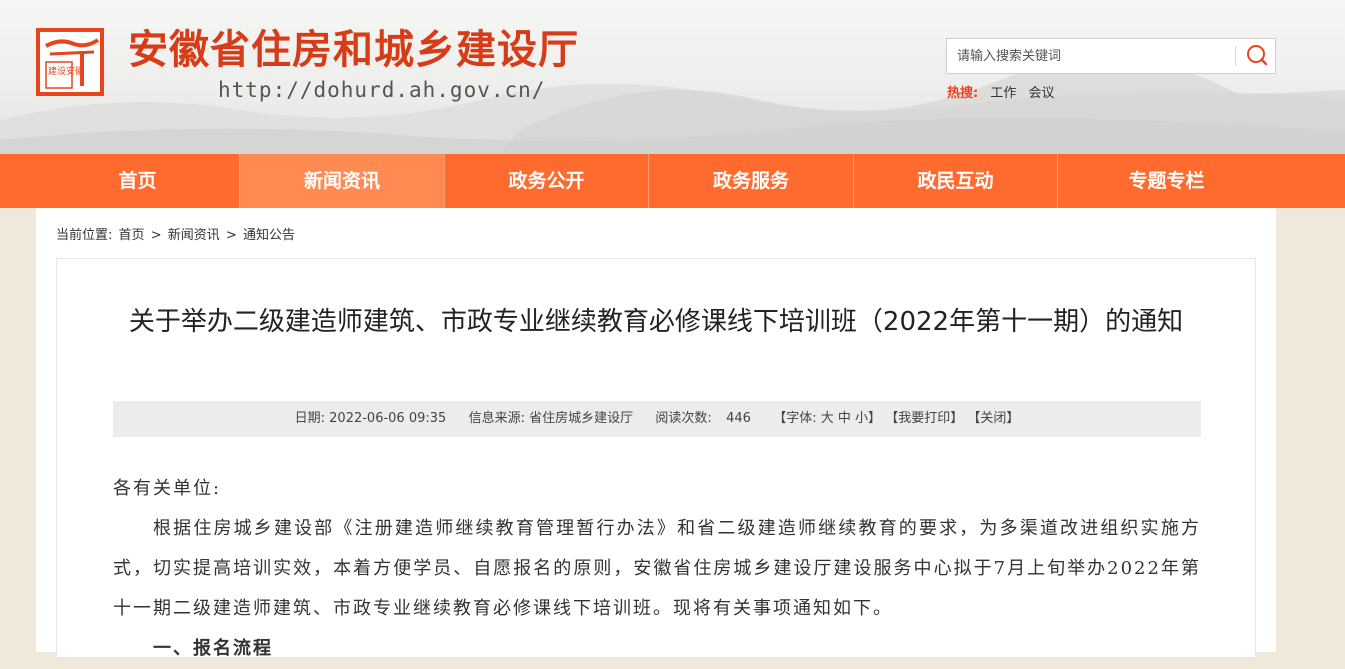  I want to click on breadcrumb-item-notices: 通知公告, so click(269, 235).